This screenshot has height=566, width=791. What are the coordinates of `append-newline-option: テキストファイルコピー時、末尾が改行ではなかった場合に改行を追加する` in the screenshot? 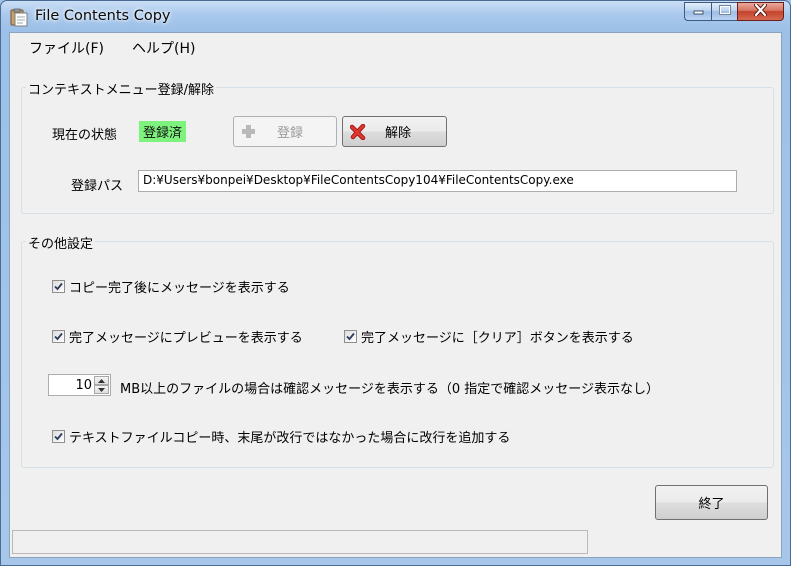 It's located at (281, 436).